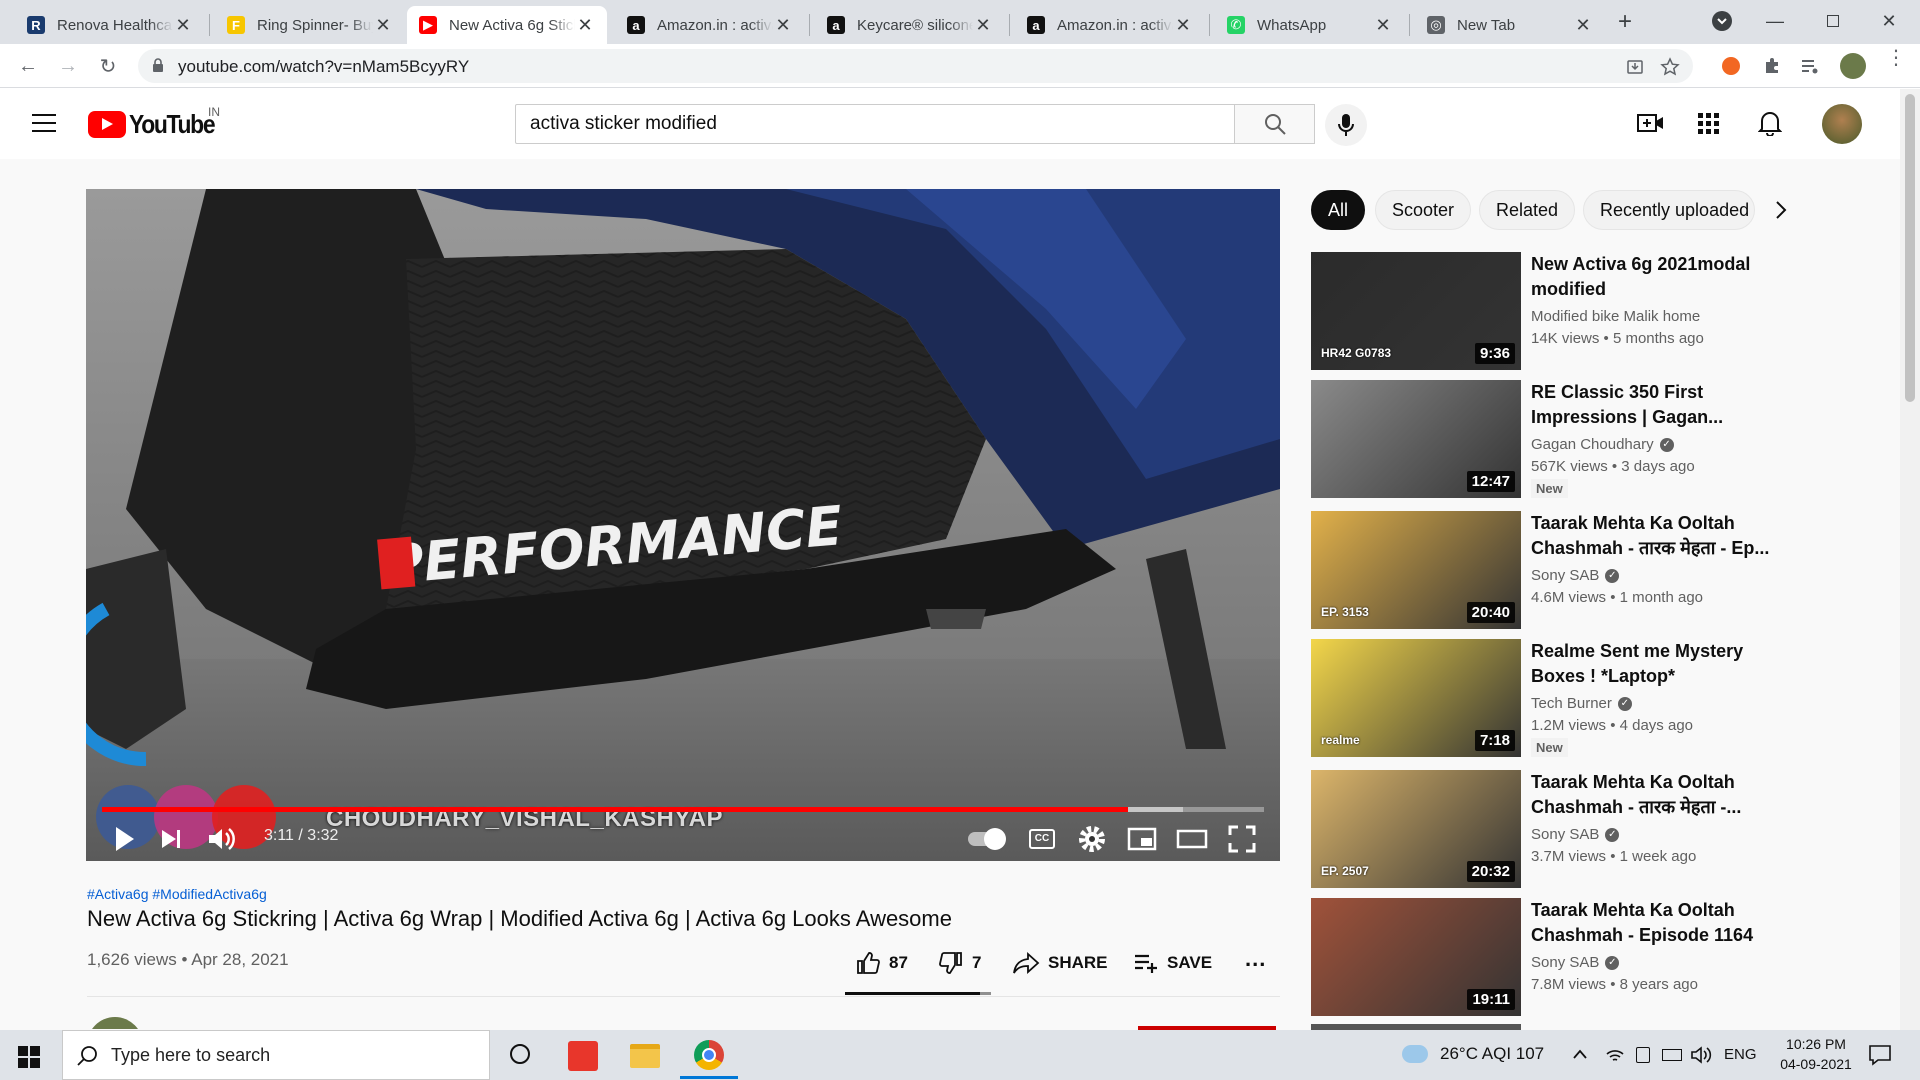 Image resolution: width=1920 pixels, height=1080 pixels. I want to click on related-thumbnail: realme 7:18, so click(1416, 698).